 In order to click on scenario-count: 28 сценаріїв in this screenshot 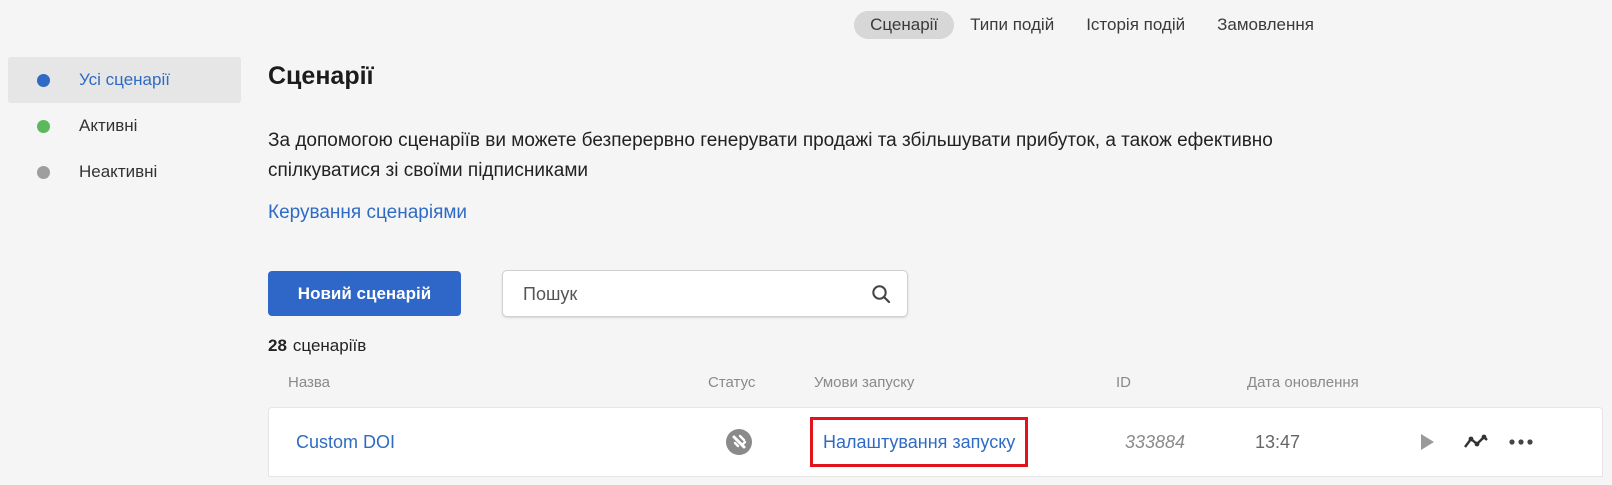, I will do `click(317, 346)`.